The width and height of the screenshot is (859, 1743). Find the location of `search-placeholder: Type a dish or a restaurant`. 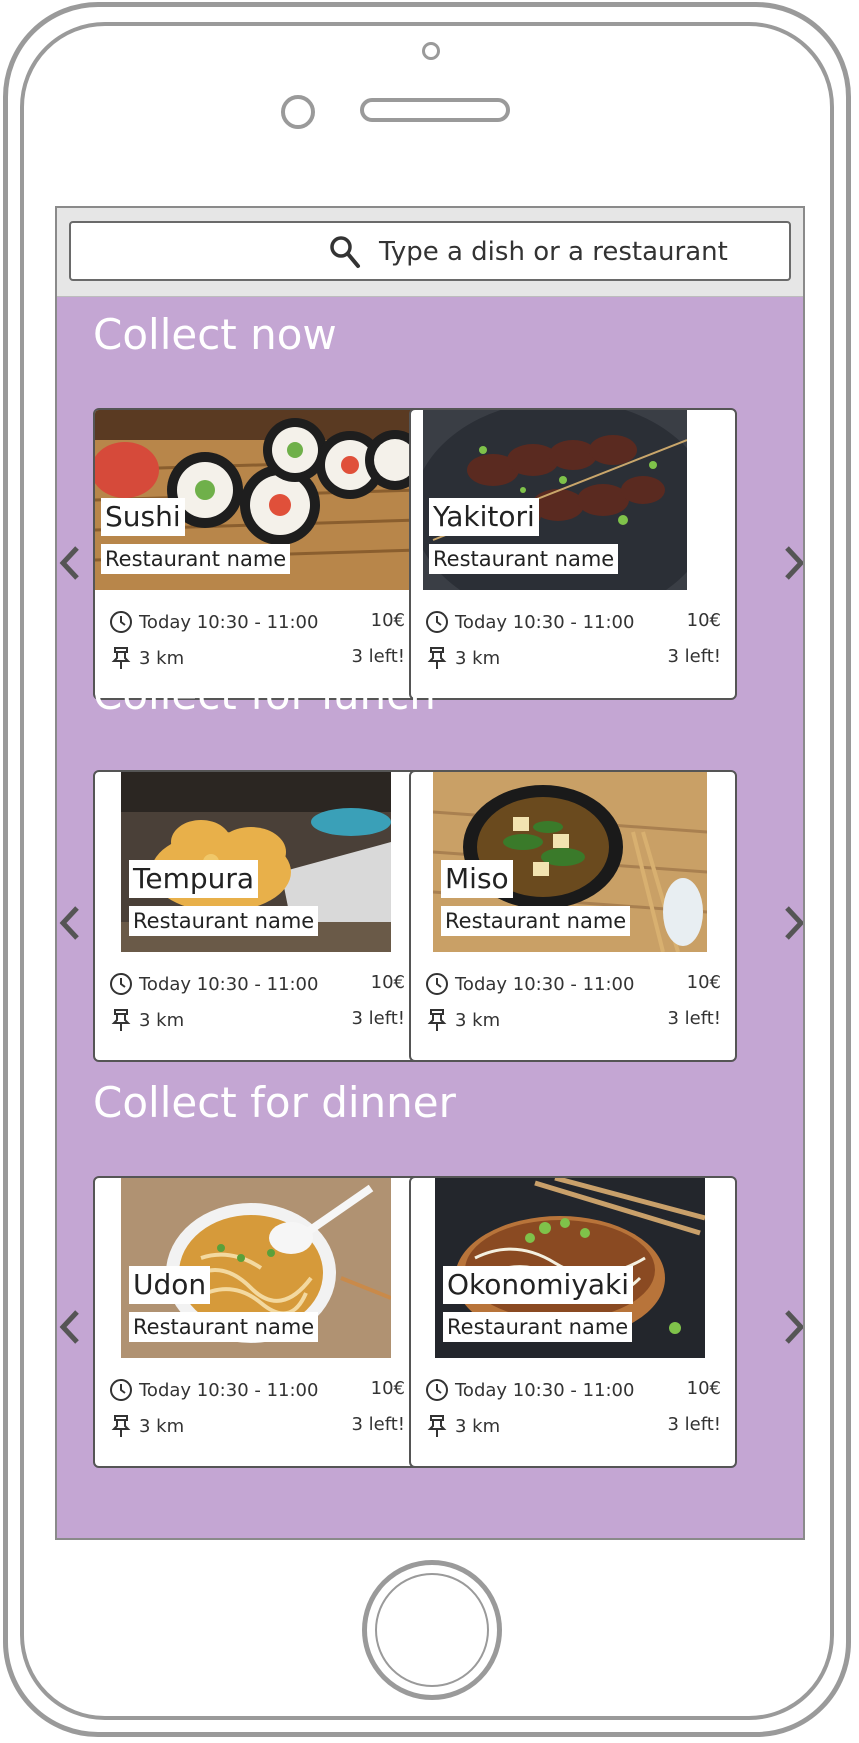

search-placeholder: Type a dish or a restaurant is located at coordinates (553, 252).